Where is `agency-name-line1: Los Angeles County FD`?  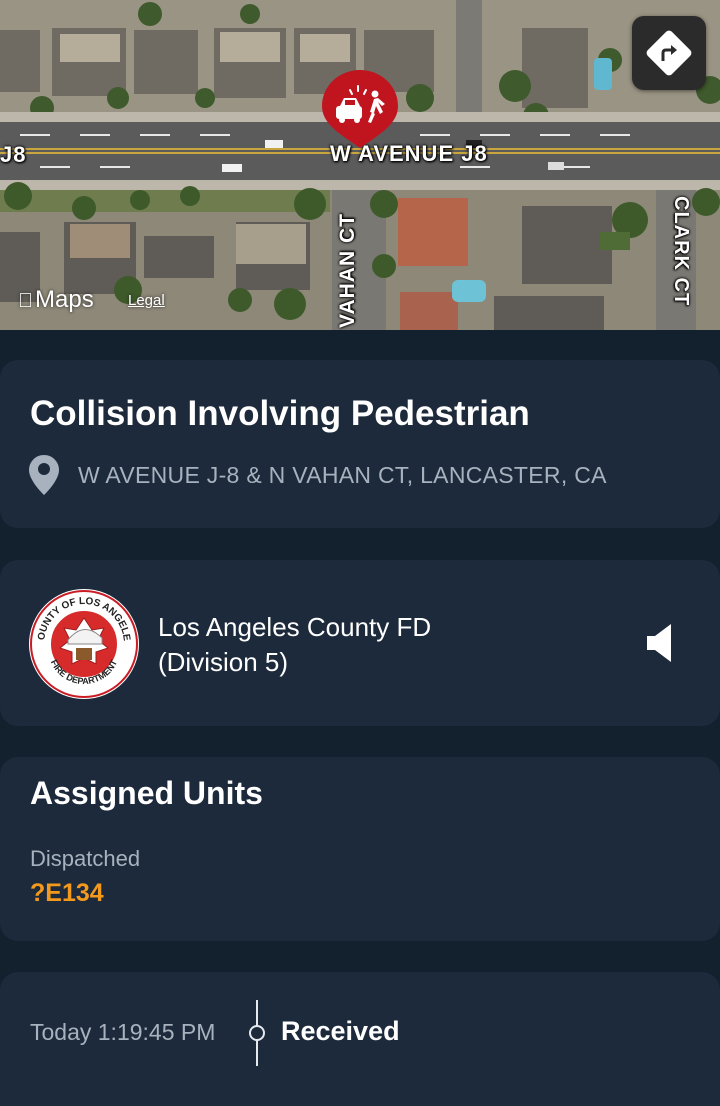 agency-name-line1: Los Angeles County FD is located at coordinates (295, 627).